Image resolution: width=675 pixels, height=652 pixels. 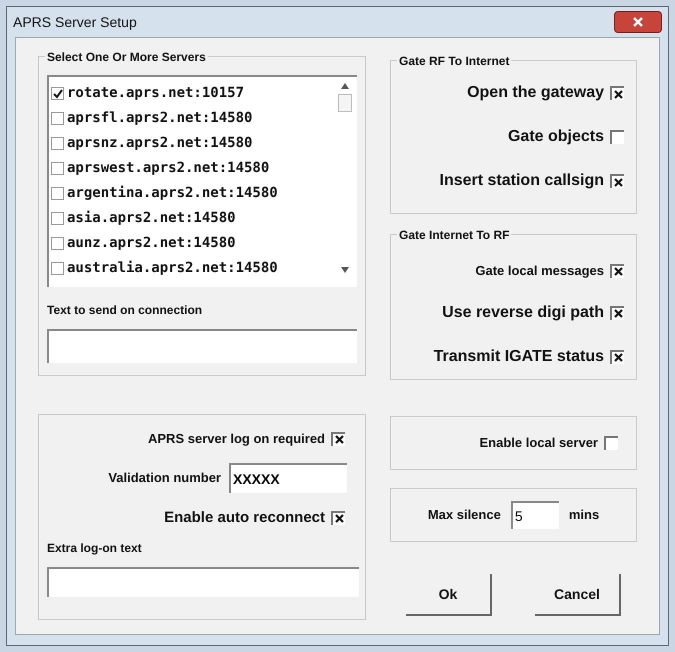 What do you see at coordinates (449, 595) in the screenshot?
I see `dialog-button: Ok` at bounding box center [449, 595].